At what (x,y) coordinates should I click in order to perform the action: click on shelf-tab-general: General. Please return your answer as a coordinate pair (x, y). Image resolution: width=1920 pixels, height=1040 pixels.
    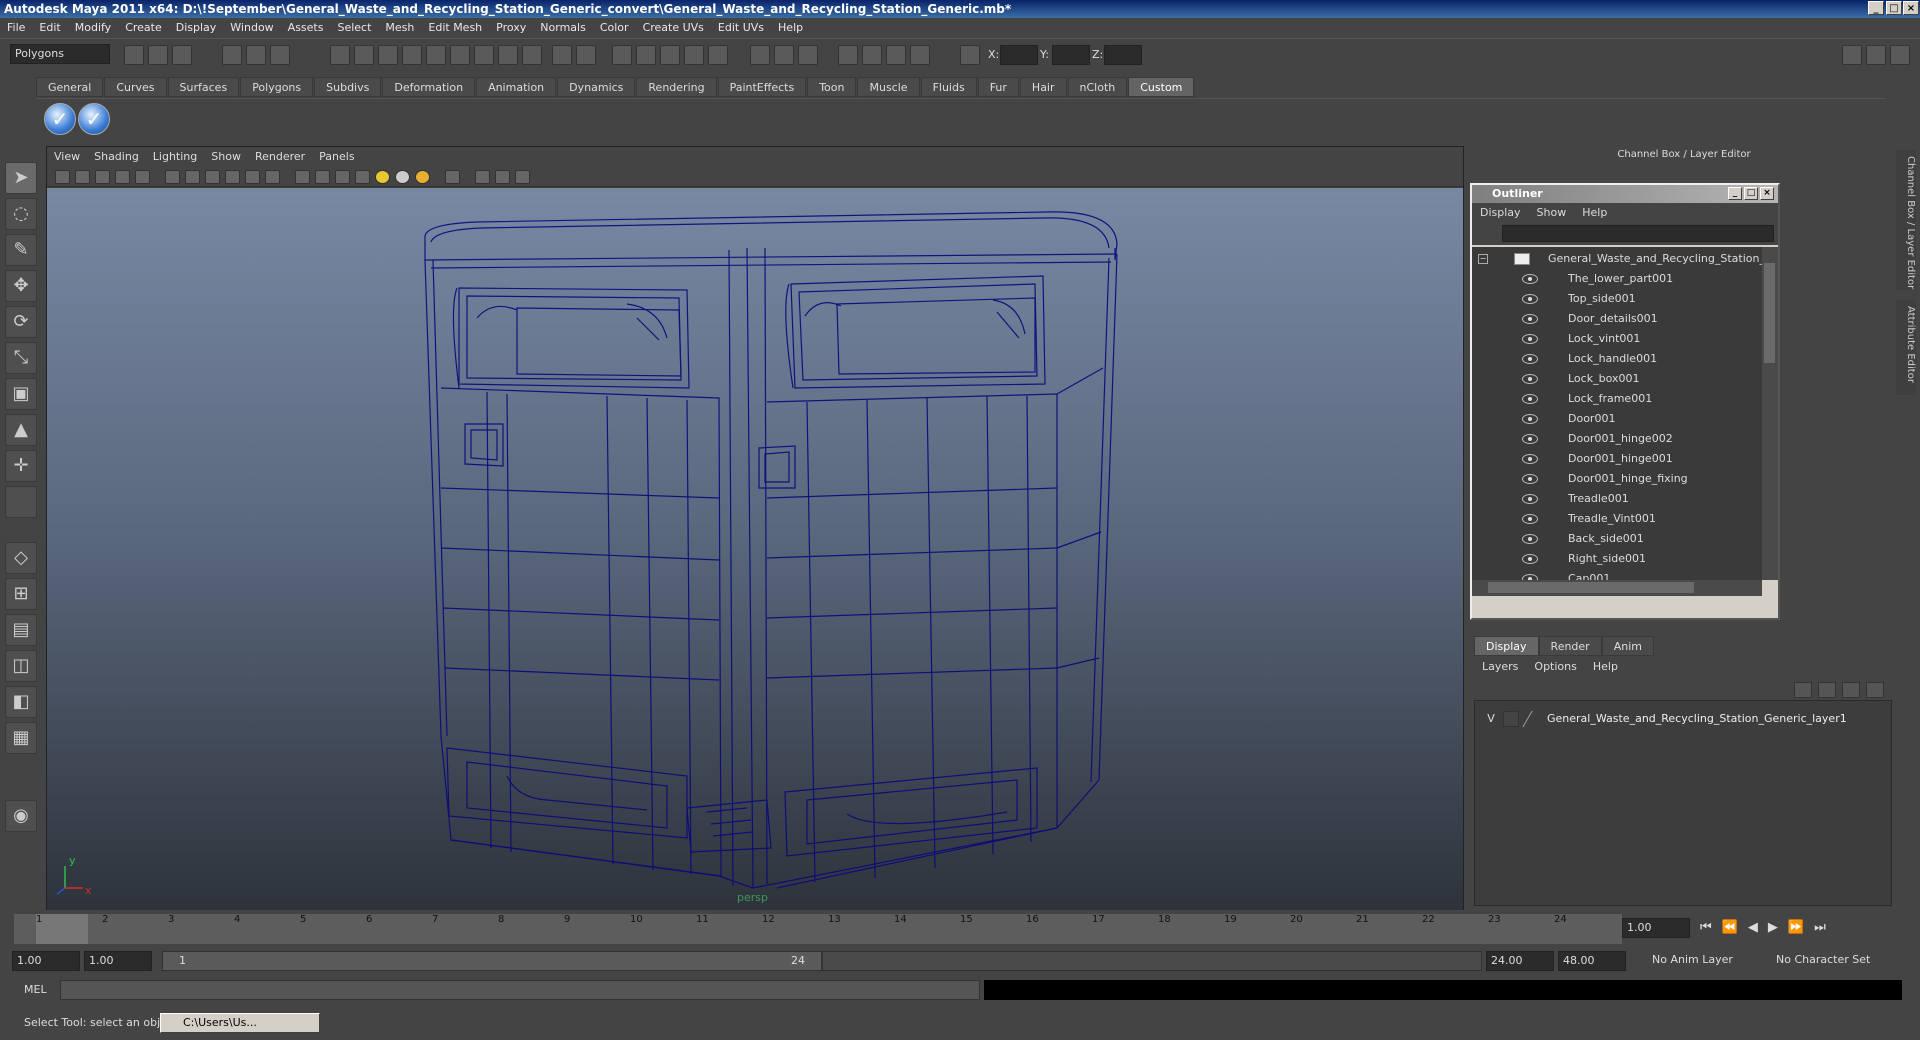
    Looking at the image, I should click on (70, 87).